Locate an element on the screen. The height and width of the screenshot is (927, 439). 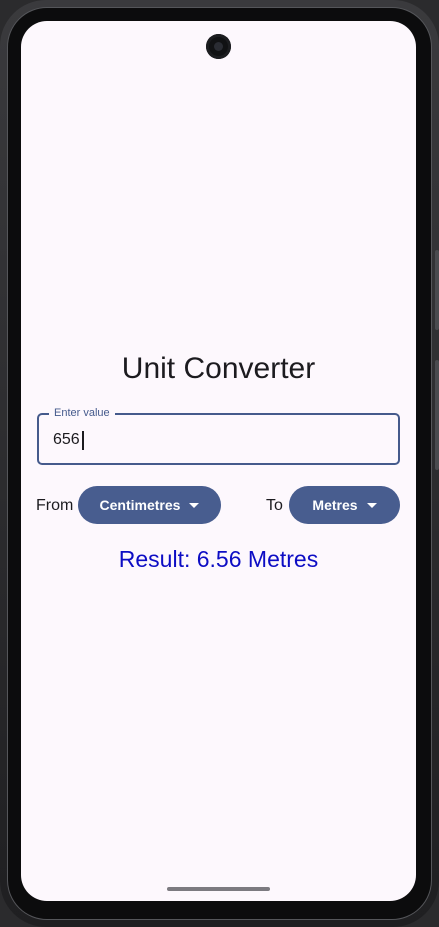
to-unit-dropdown: Metres is located at coordinates (344, 505).